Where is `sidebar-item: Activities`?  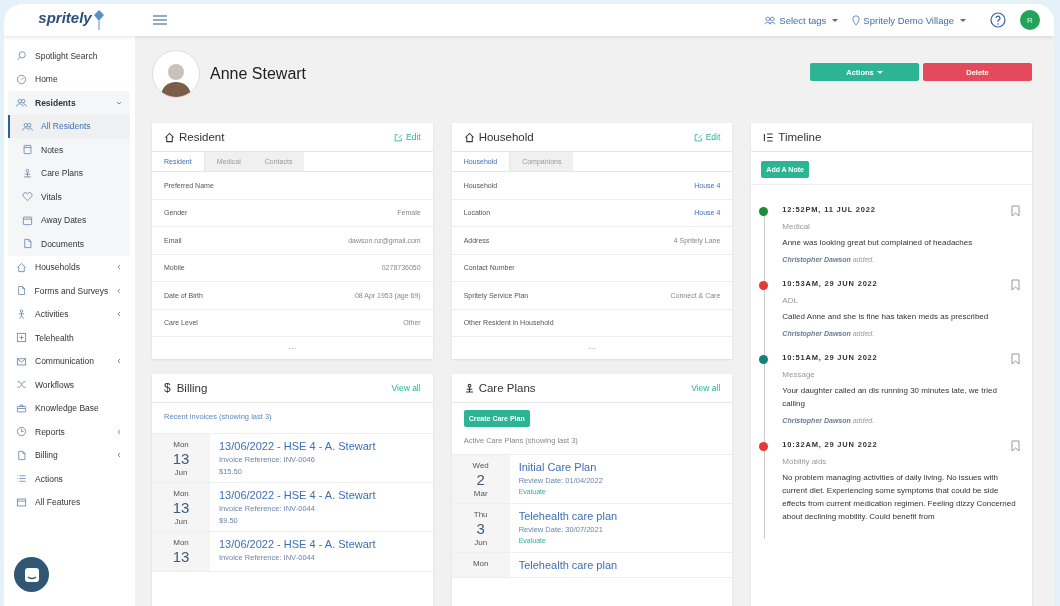 sidebar-item: Activities is located at coordinates (69, 314).